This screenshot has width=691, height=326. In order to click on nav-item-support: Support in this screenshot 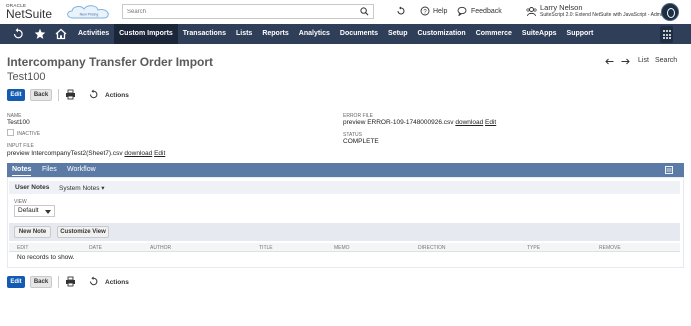, I will do `click(580, 34)`.